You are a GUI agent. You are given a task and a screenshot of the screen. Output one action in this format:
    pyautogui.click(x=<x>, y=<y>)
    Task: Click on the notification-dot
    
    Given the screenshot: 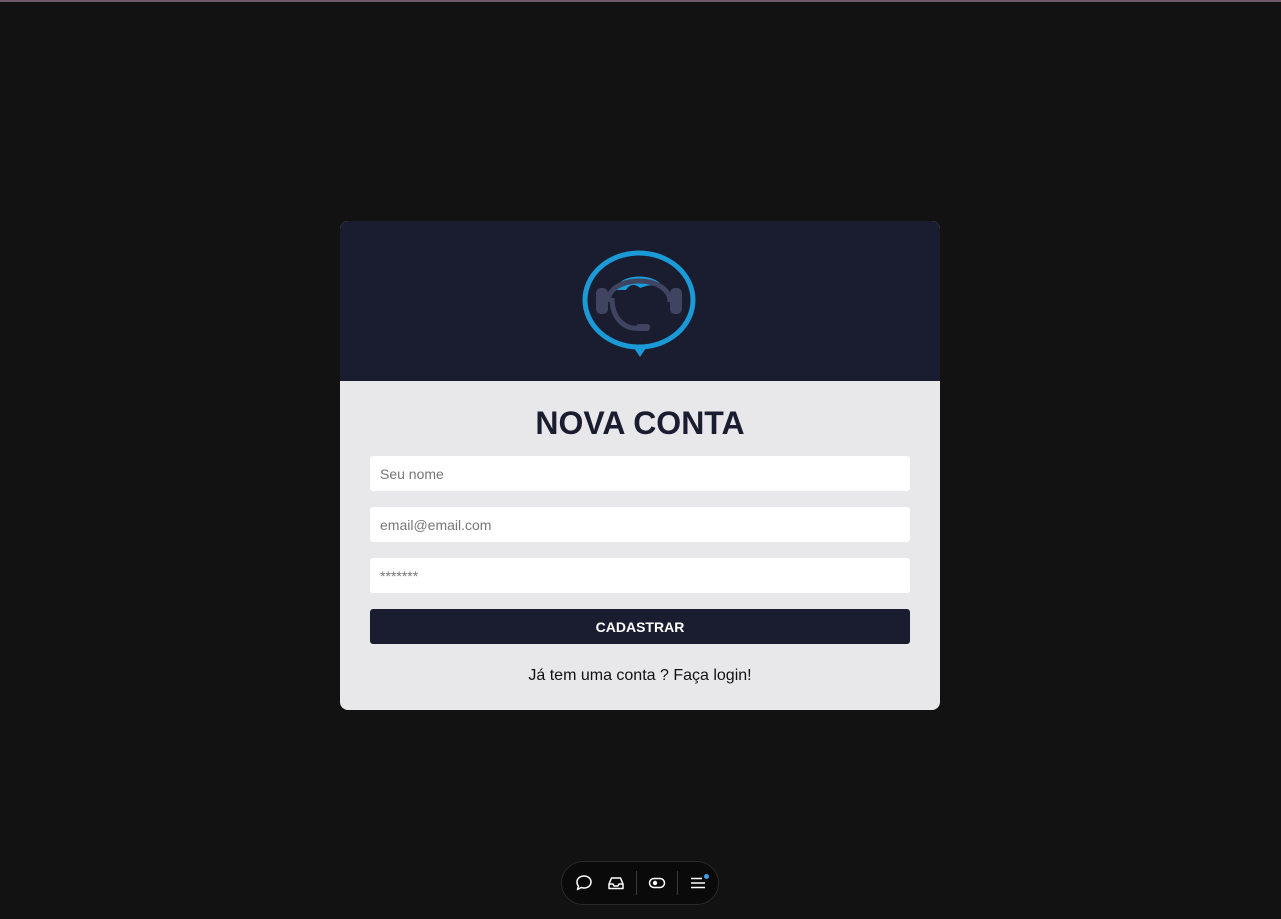 What is the action you would take?
    pyautogui.click(x=706, y=876)
    